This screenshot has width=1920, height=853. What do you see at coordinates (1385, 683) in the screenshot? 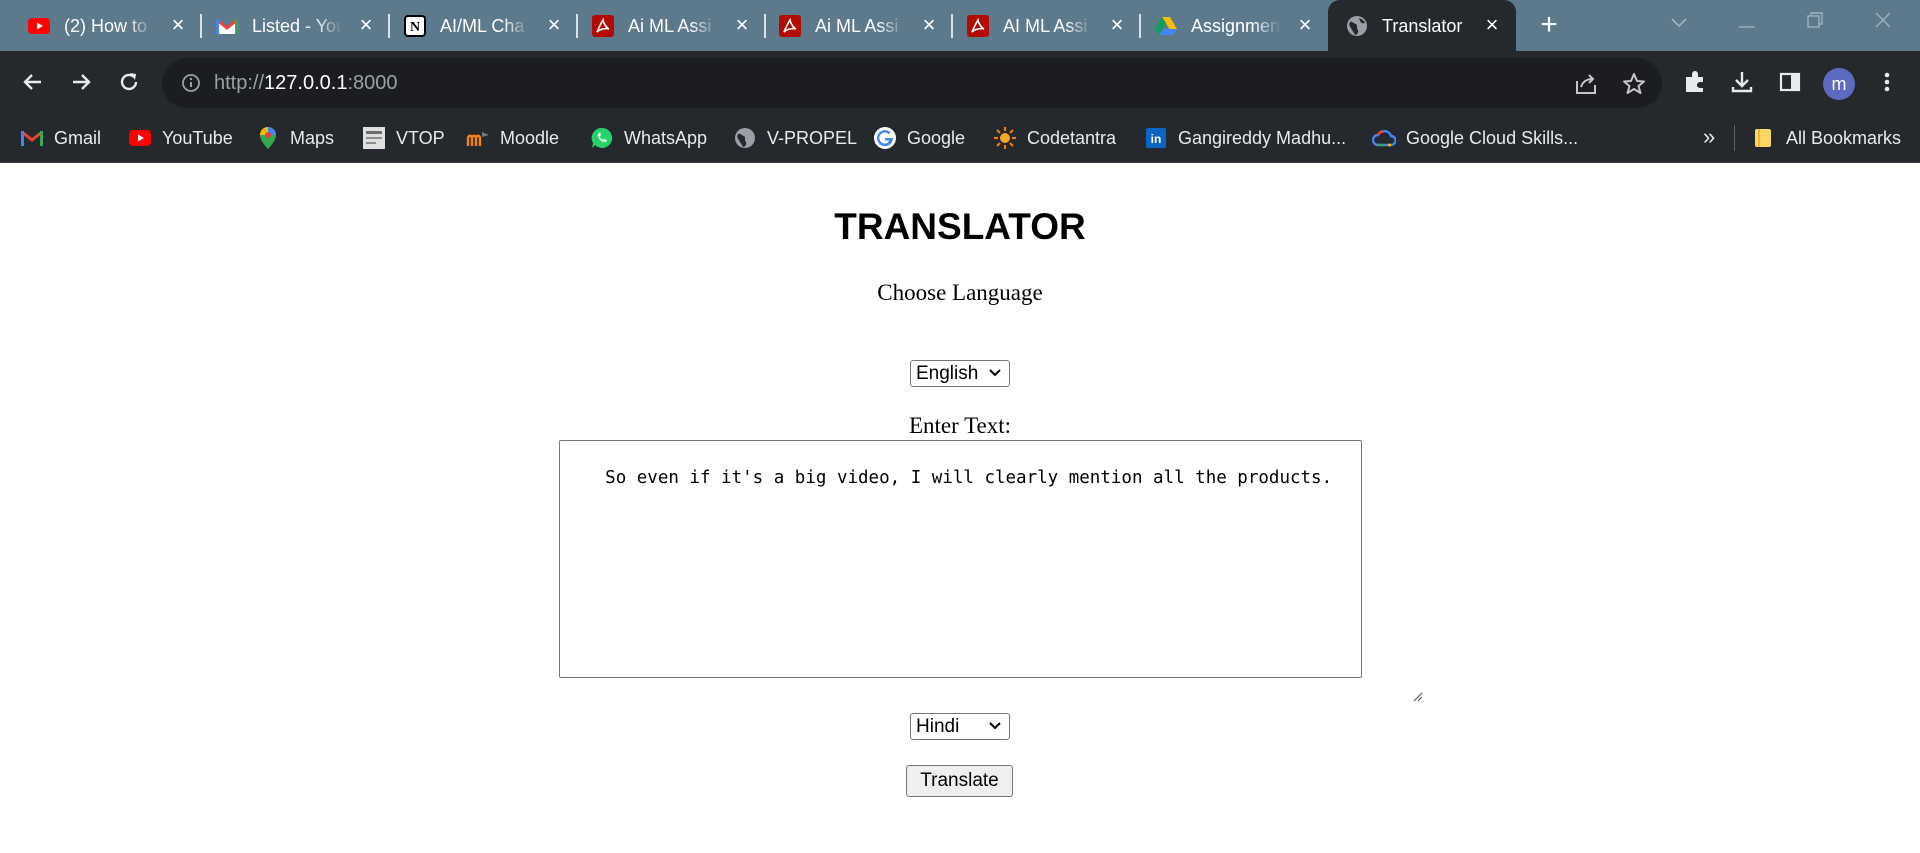
I see `resize-handle-icon` at bounding box center [1385, 683].